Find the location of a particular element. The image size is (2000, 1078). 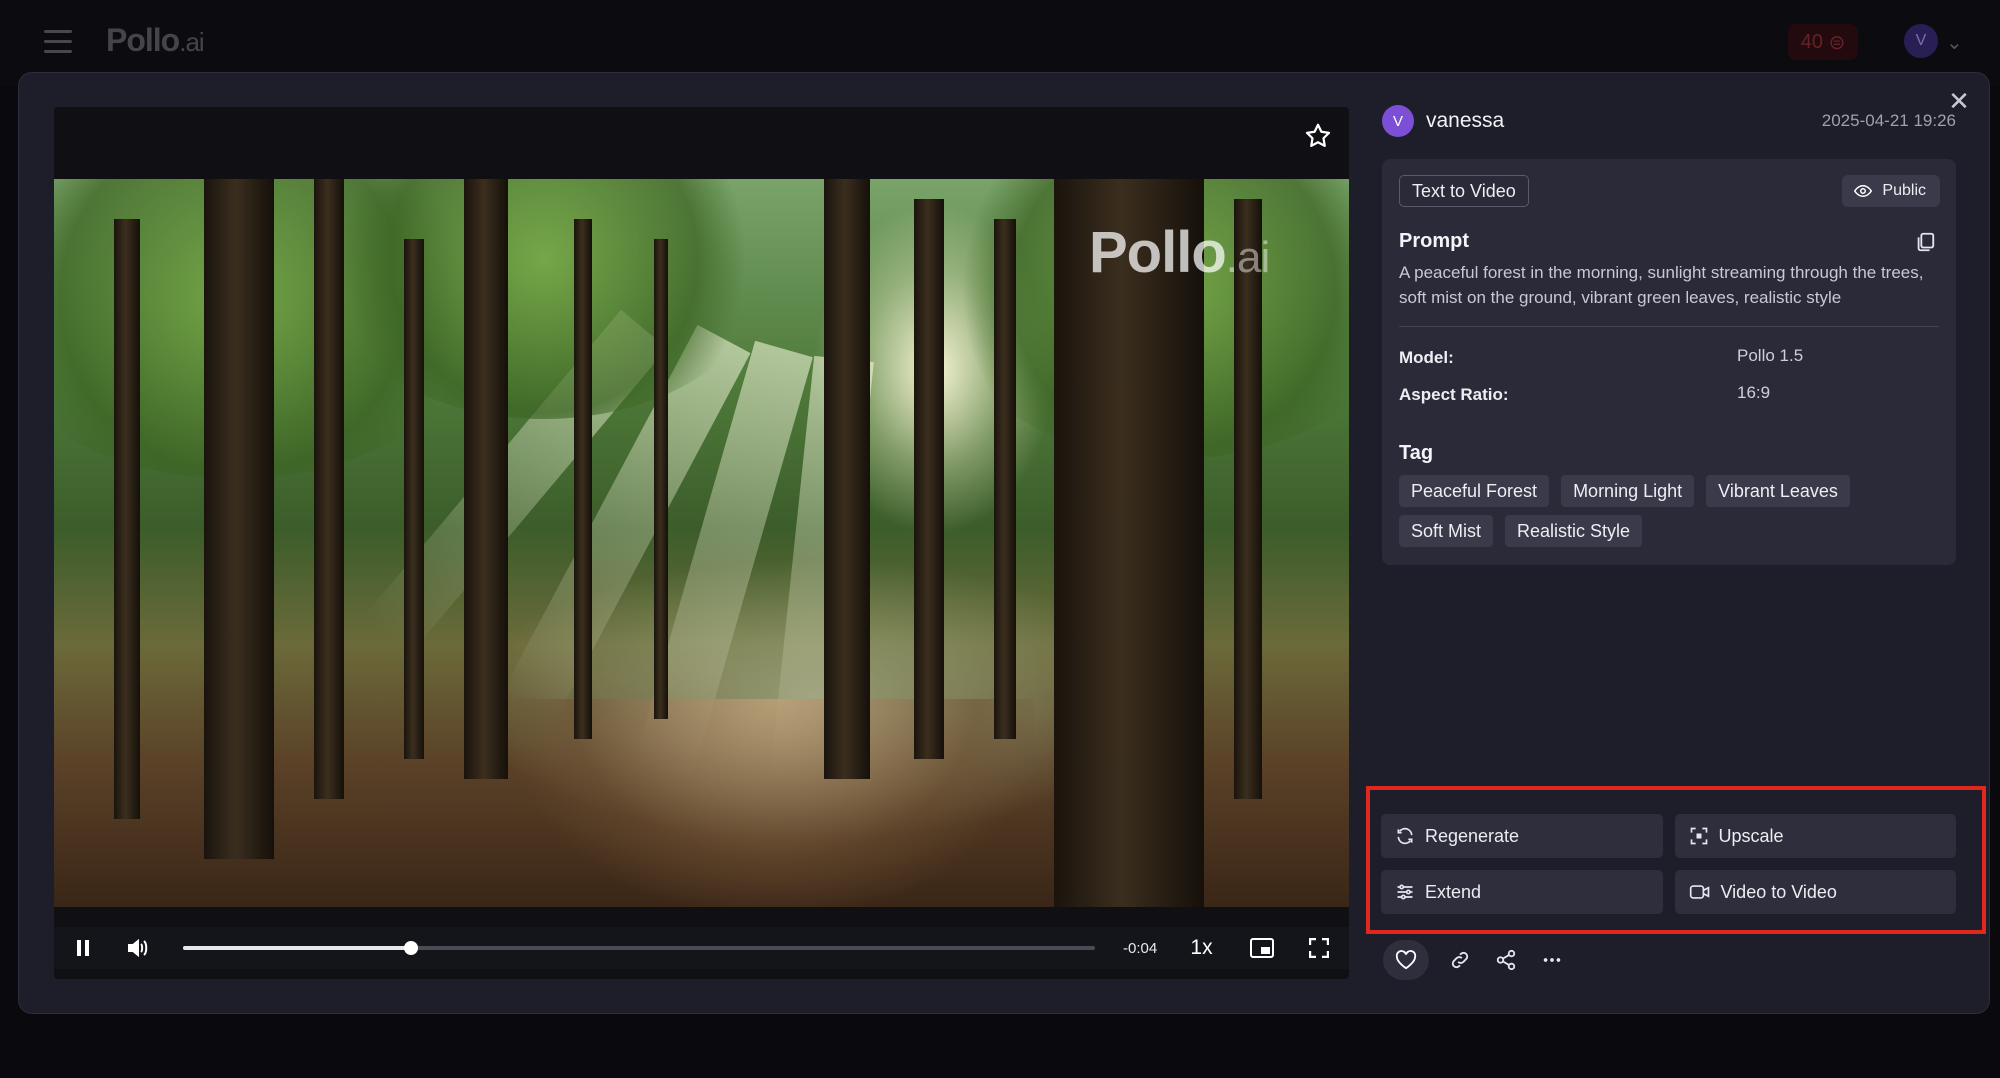

menu-icon is located at coordinates (58, 42).